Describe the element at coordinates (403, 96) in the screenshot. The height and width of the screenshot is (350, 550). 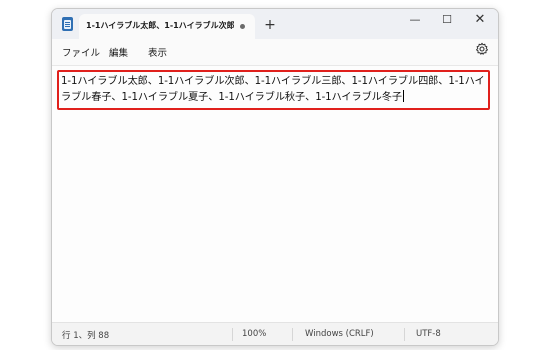
I see `text-caret` at that location.